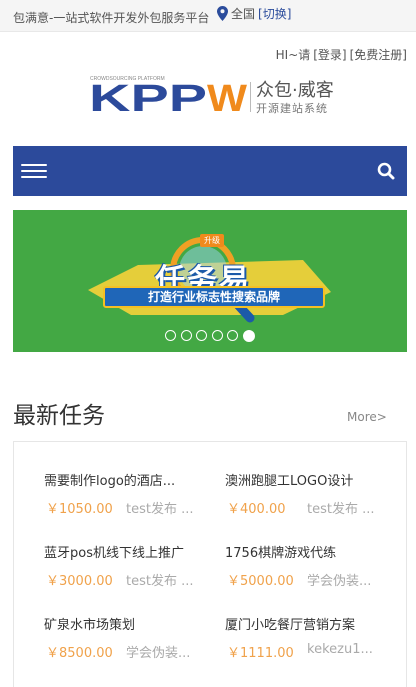 This screenshot has height=687, width=416. What do you see at coordinates (329, 55) in the screenshot?
I see `login-link: [登录]` at bounding box center [329, 55].